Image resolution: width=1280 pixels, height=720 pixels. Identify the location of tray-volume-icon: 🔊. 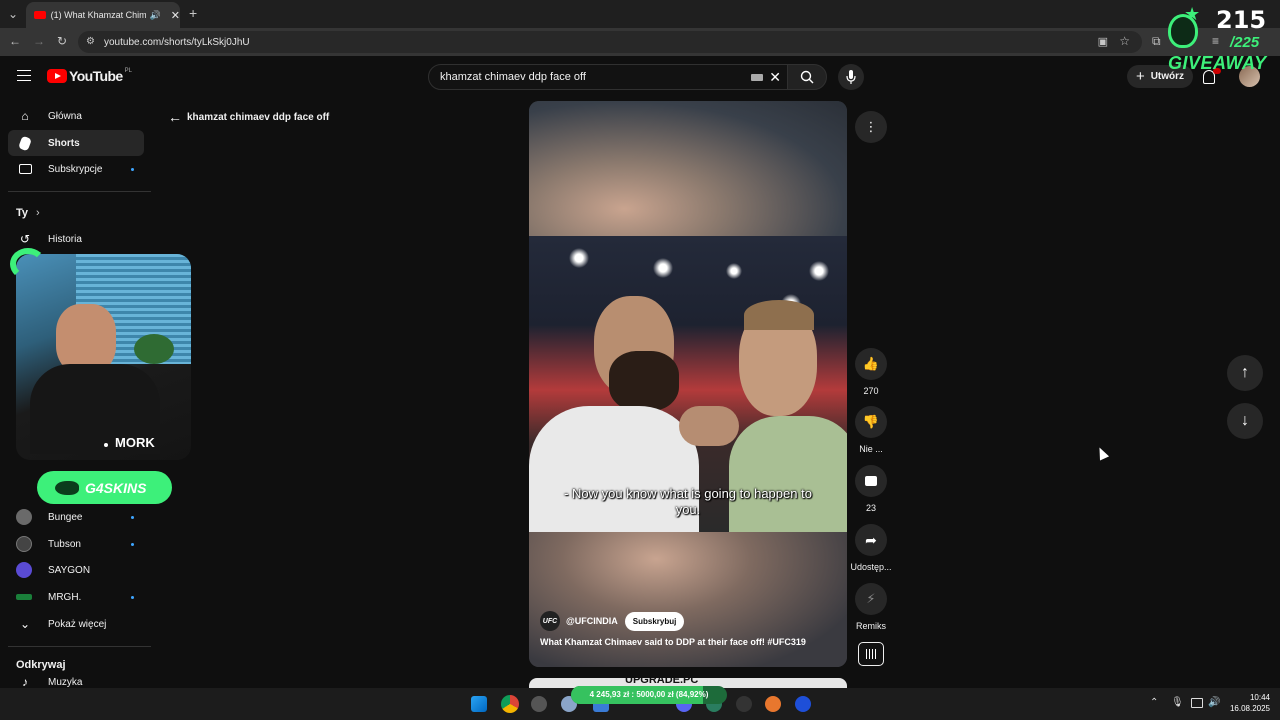
(1214, 702).